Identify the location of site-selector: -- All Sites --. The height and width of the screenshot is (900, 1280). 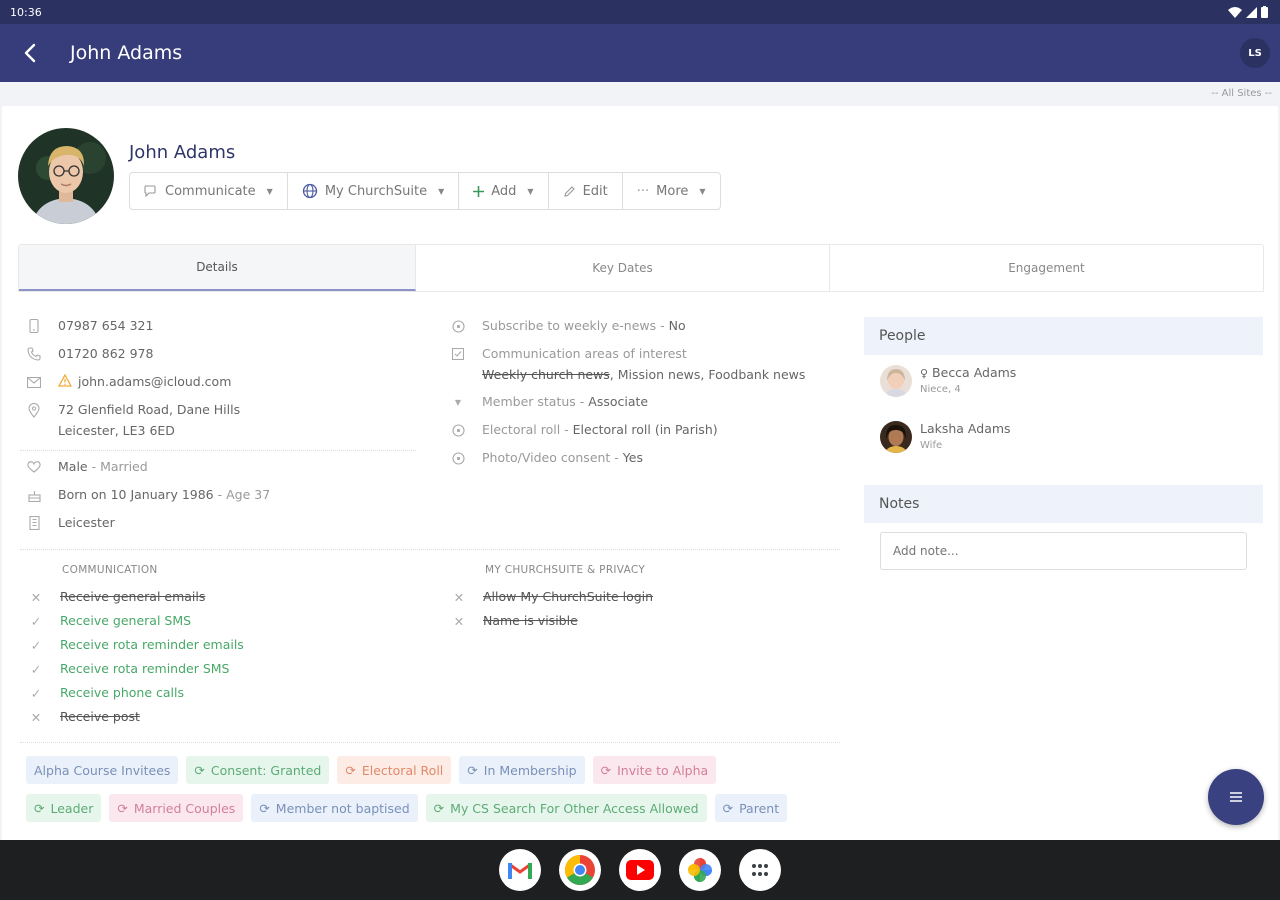
(1241, 93).